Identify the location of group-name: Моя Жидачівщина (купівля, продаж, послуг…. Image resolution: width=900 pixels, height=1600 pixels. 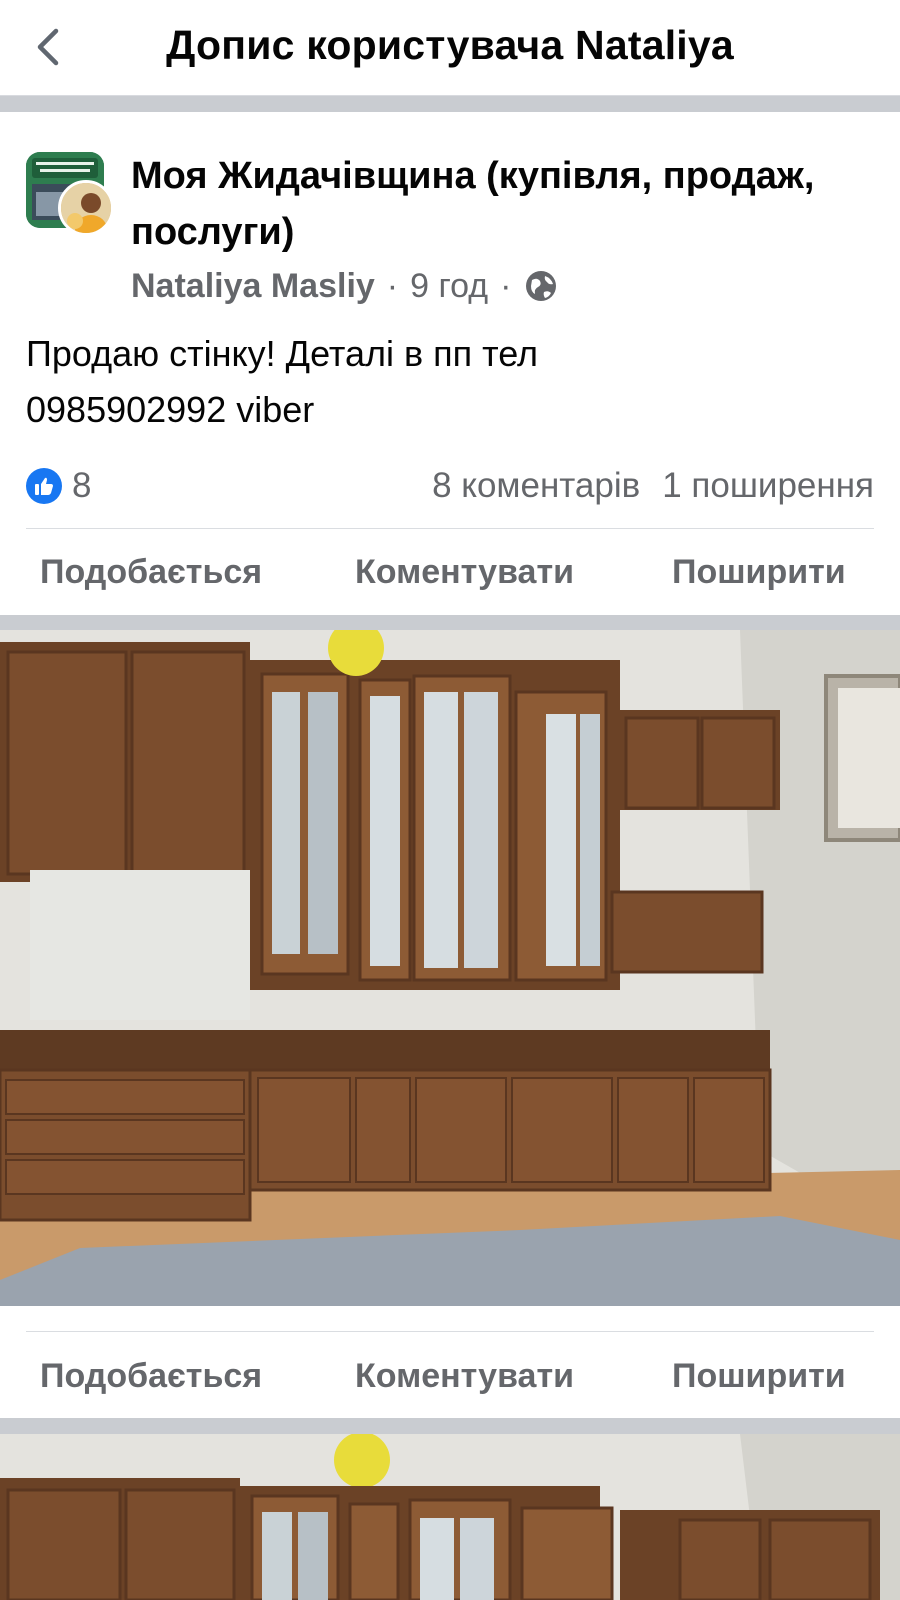
(481, 204).